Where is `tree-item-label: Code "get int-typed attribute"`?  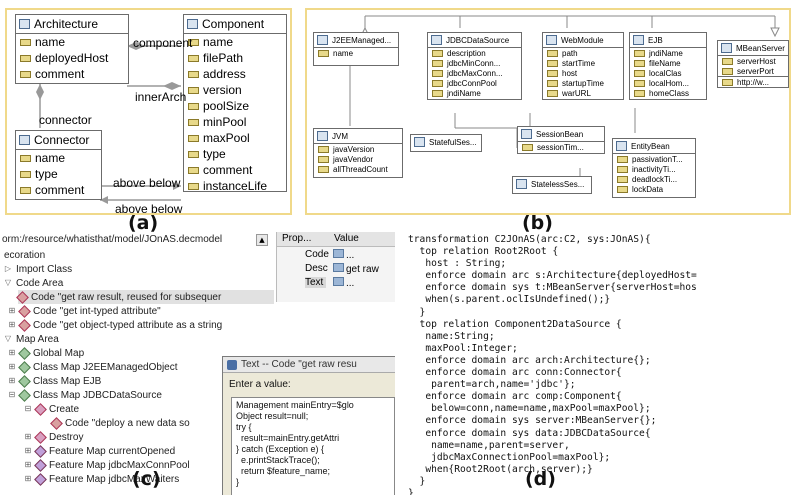
tree-item-label: Code "get int-typed attribute" is located at coordinates (97, 311).